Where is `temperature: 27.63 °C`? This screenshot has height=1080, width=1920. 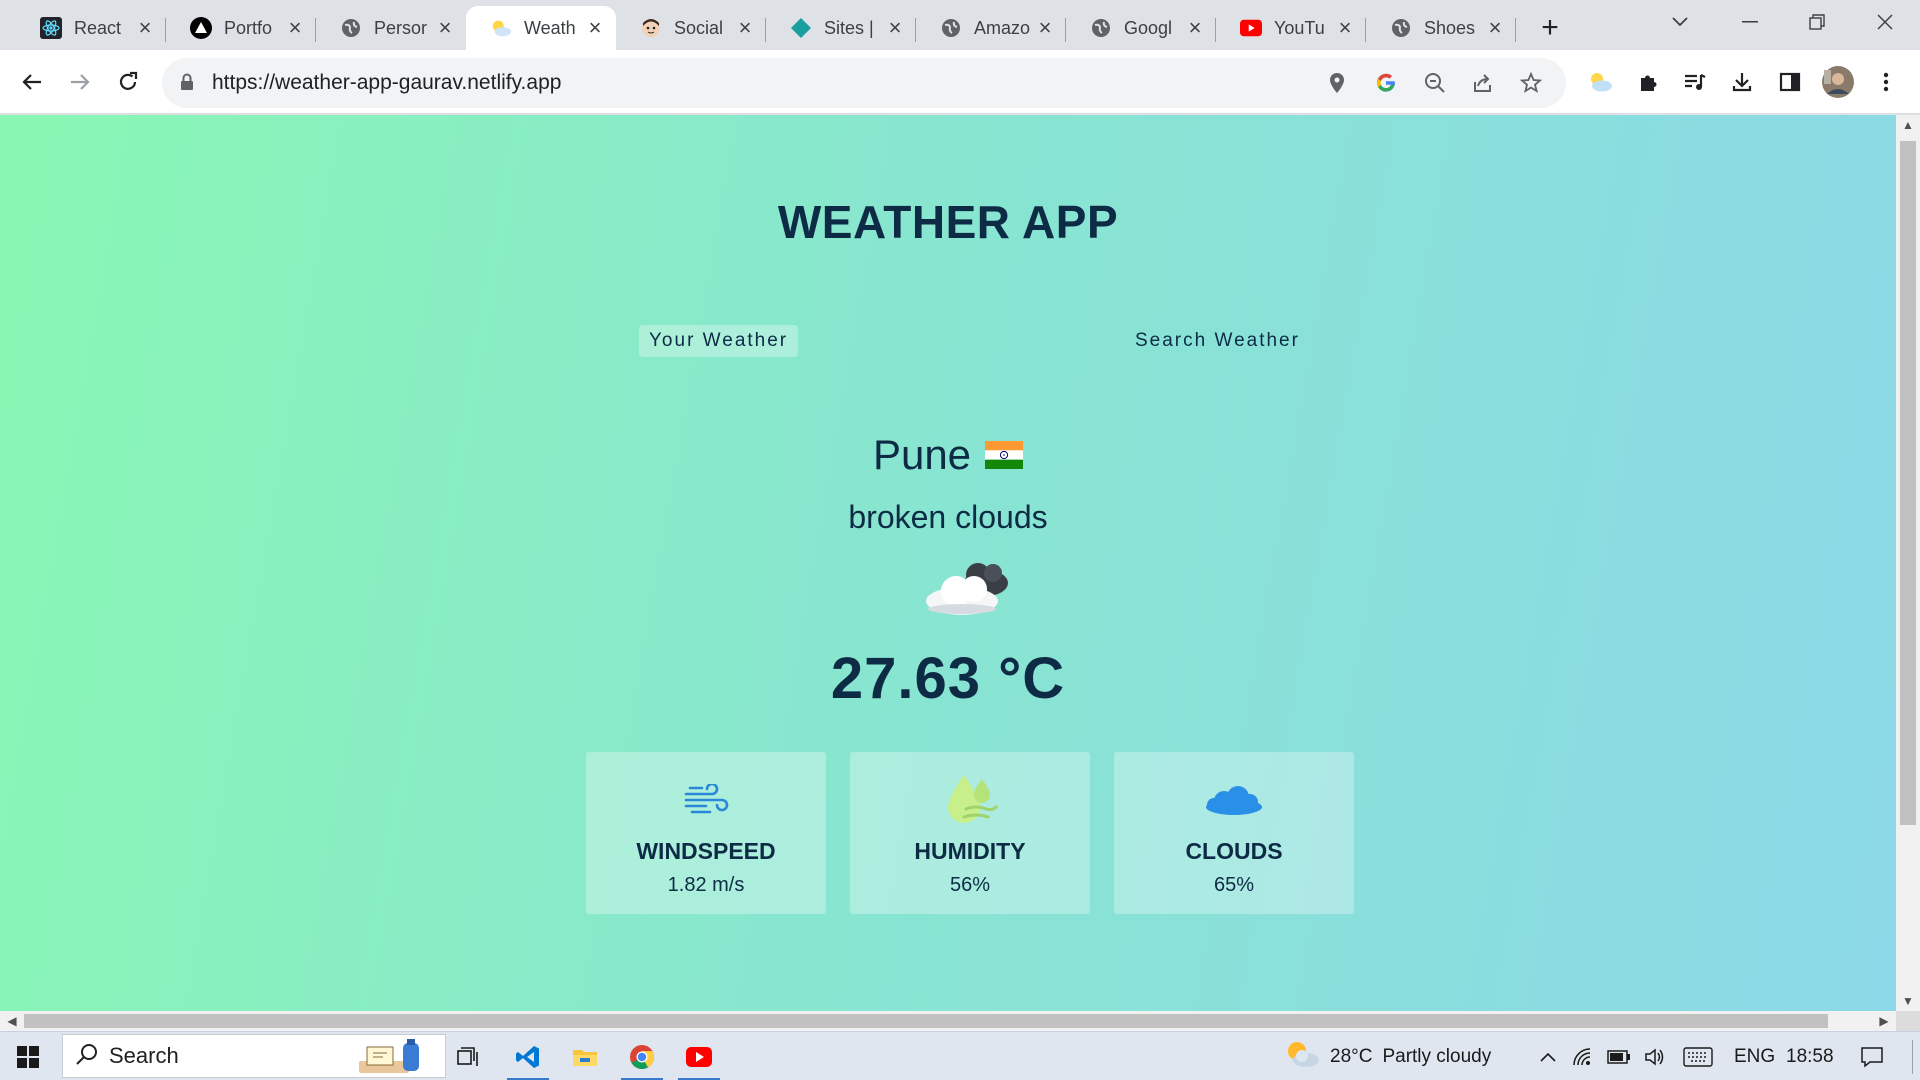 temperature: 27.63 °C is located at coordinates (948, 678).